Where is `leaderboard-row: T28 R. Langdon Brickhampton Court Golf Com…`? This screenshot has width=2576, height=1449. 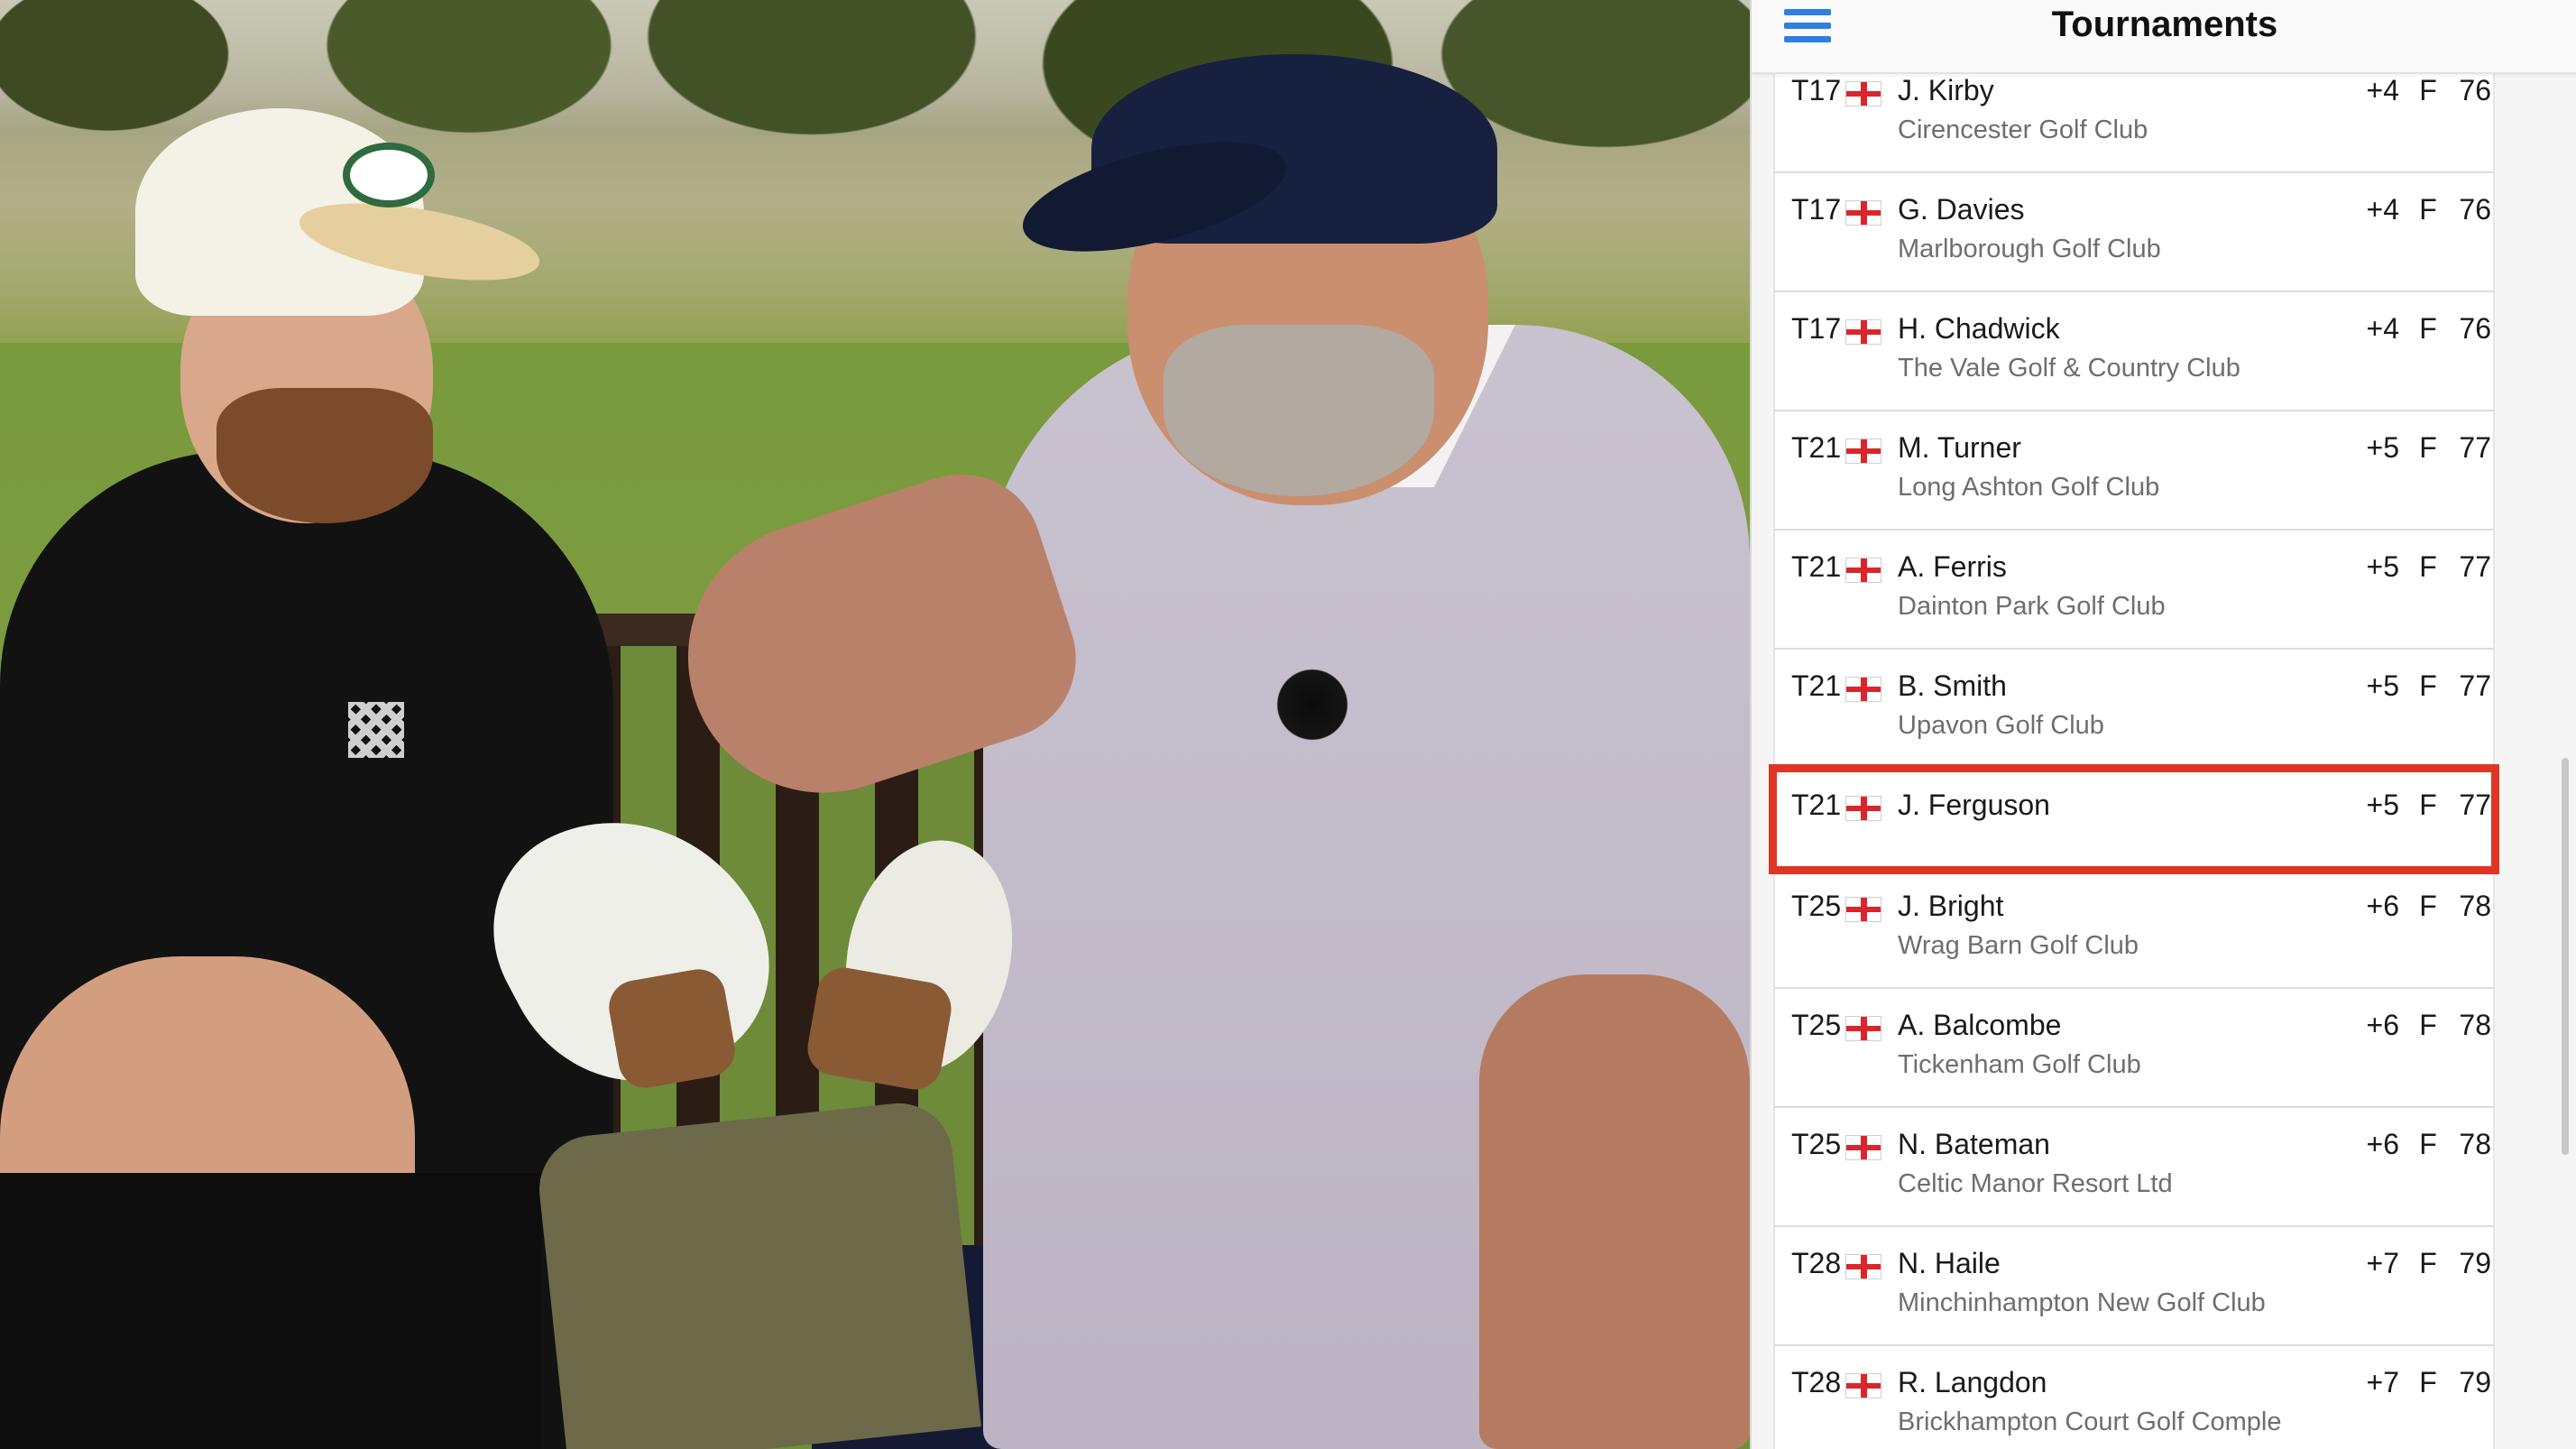 leaderboard-row: T28 R. Langdon Brickhampton Court Golf Com… is located at coordinates (2134, 1398).